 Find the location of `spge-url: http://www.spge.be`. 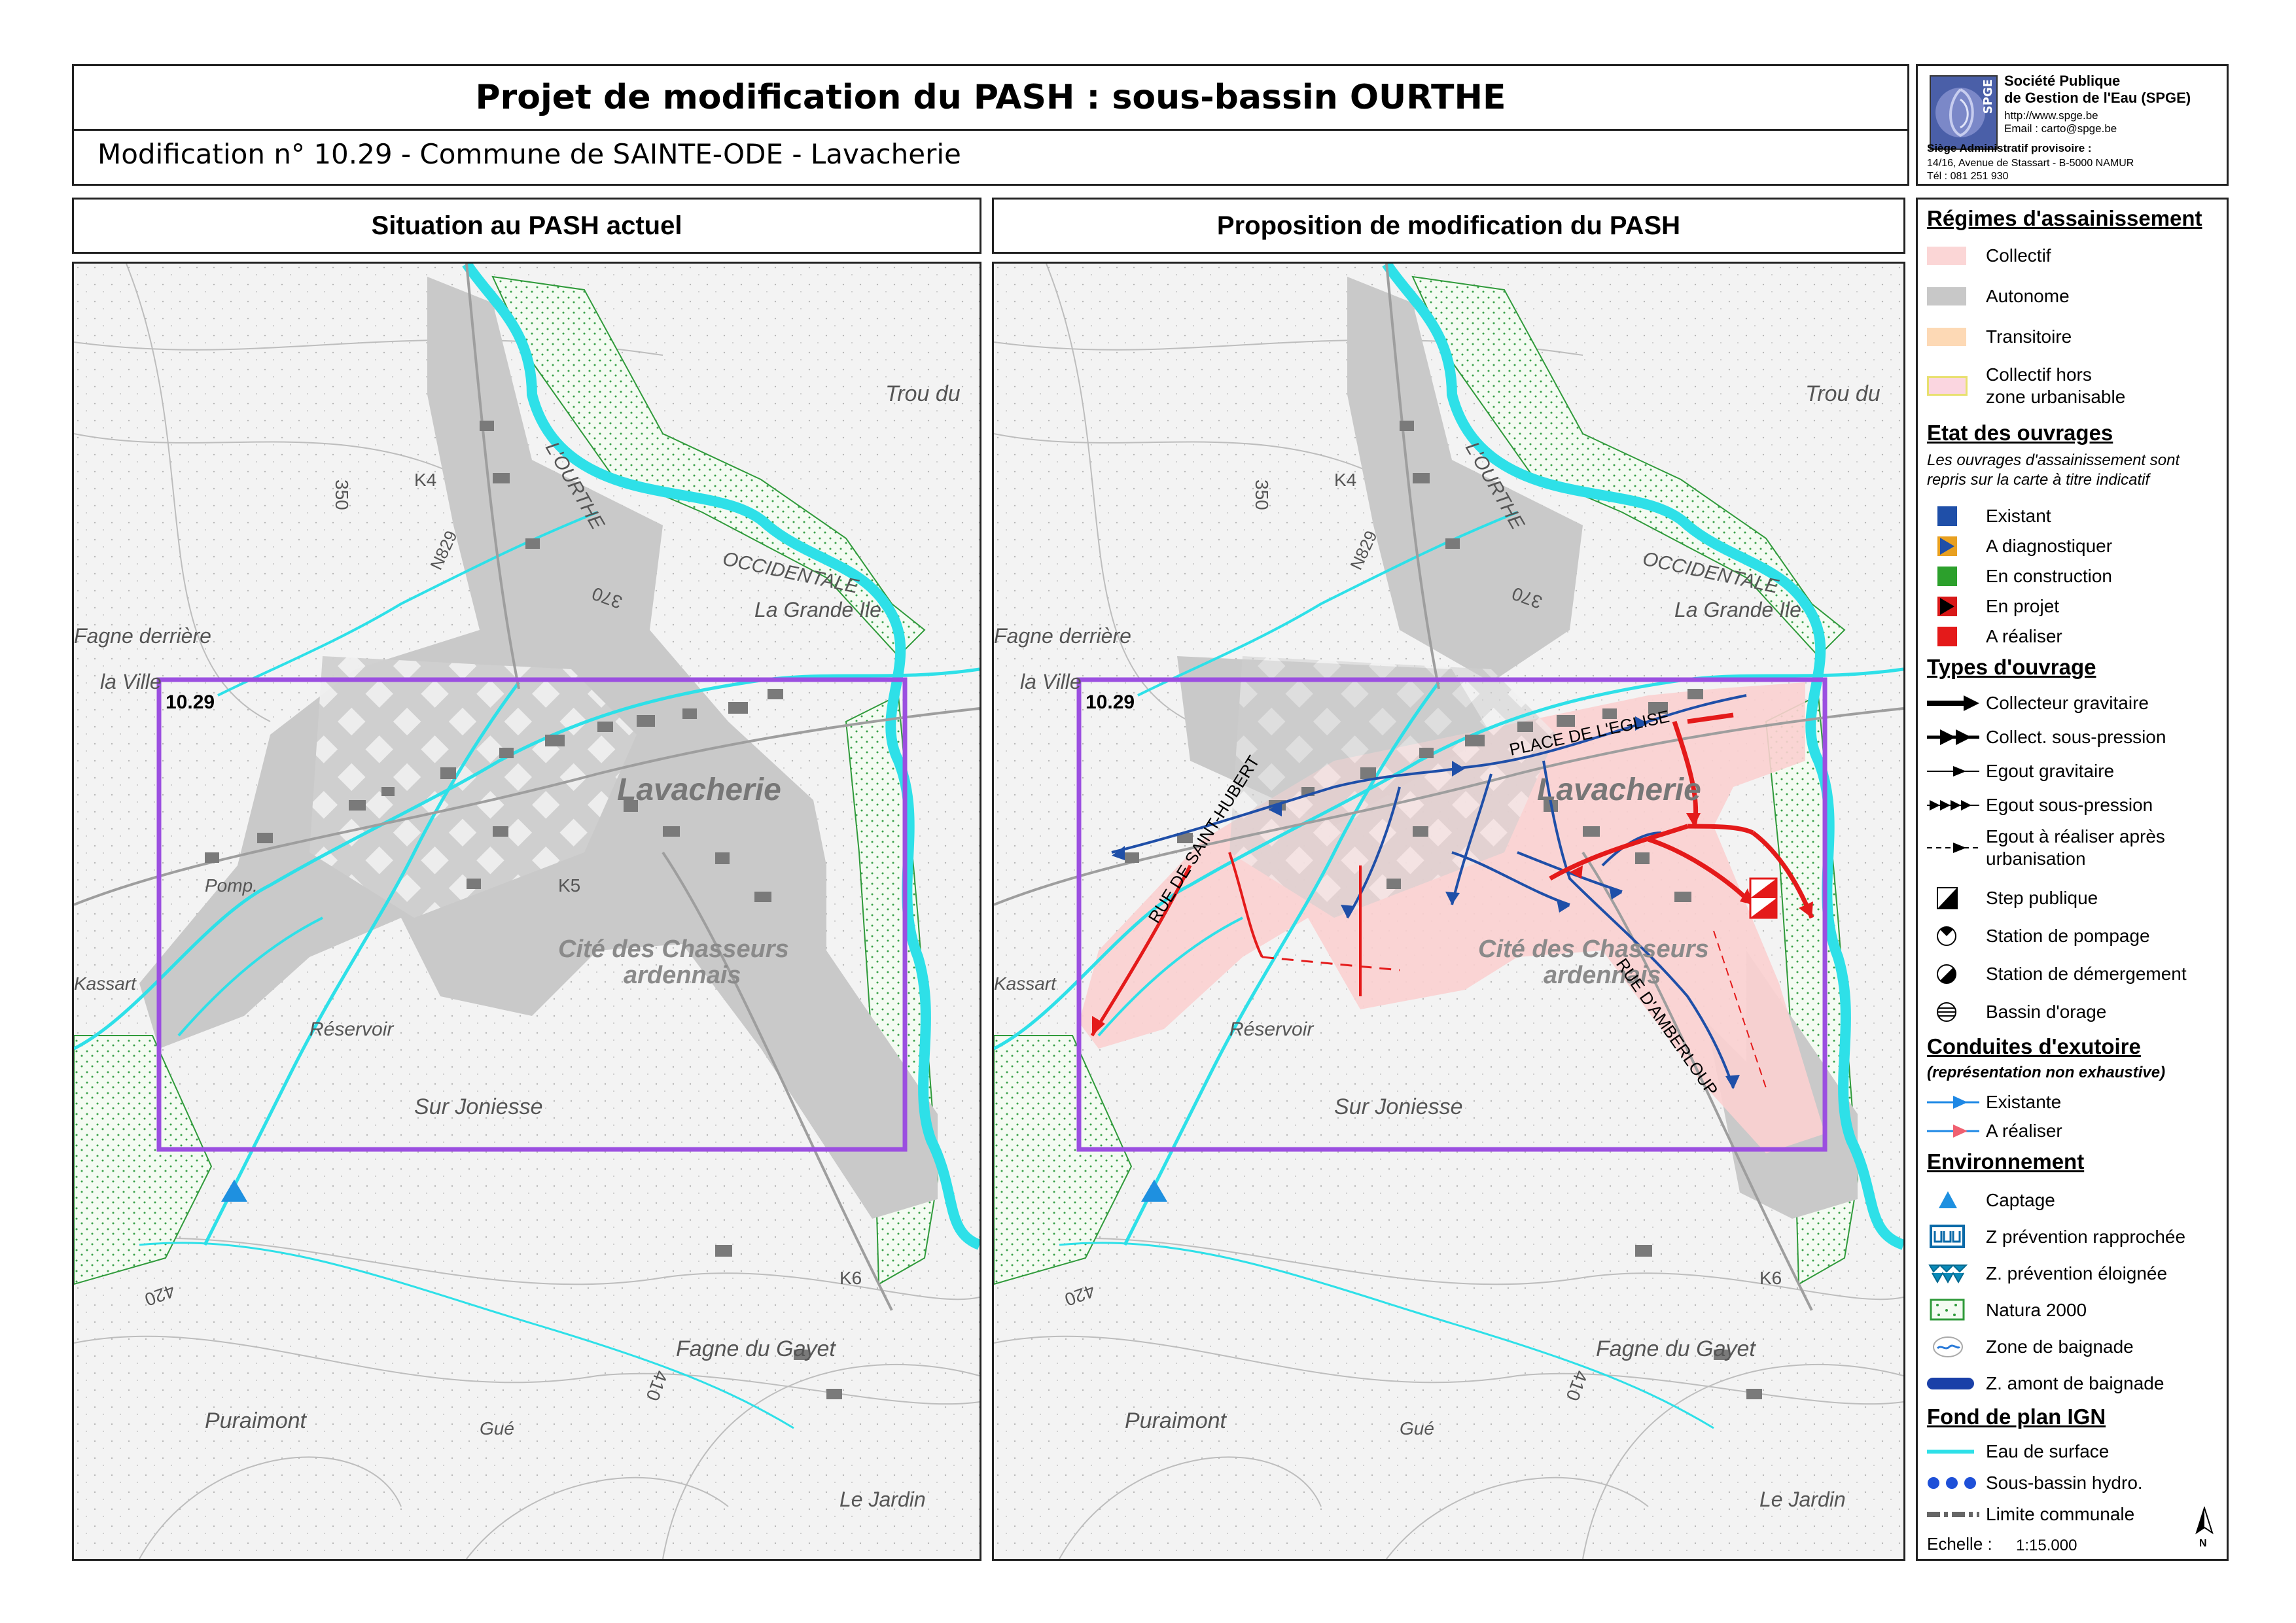

spge-url: http://www.spge.be is located at coordinates (2051, 115).